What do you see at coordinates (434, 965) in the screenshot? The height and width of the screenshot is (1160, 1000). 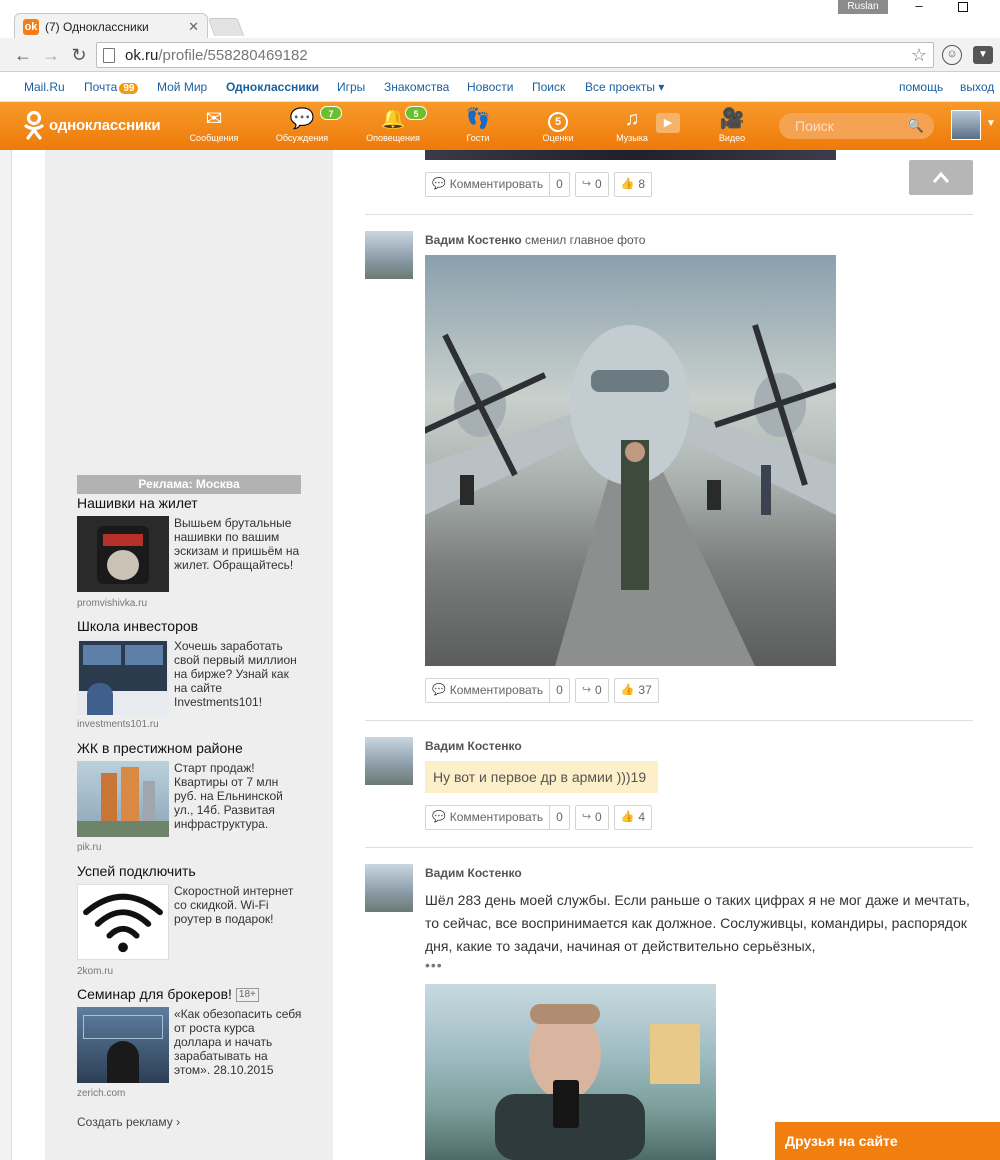 I see `show-more-button: •••` at bounding box center [434, 965].